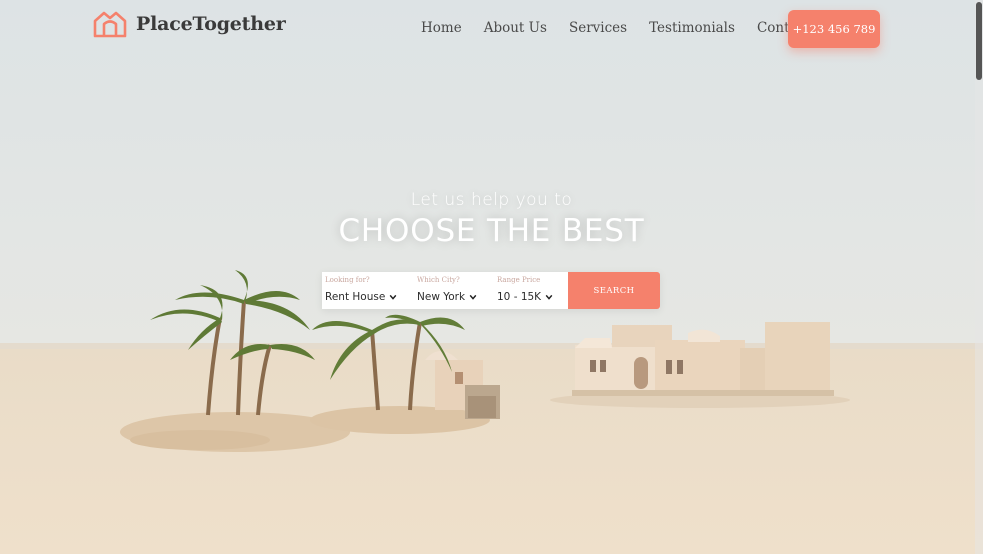 This screenshot has height=554, width=983. Describe the element at coordinates (491, 231) in the screenshot. I see `hero-title: CHOOSE THE BEST` at that location.